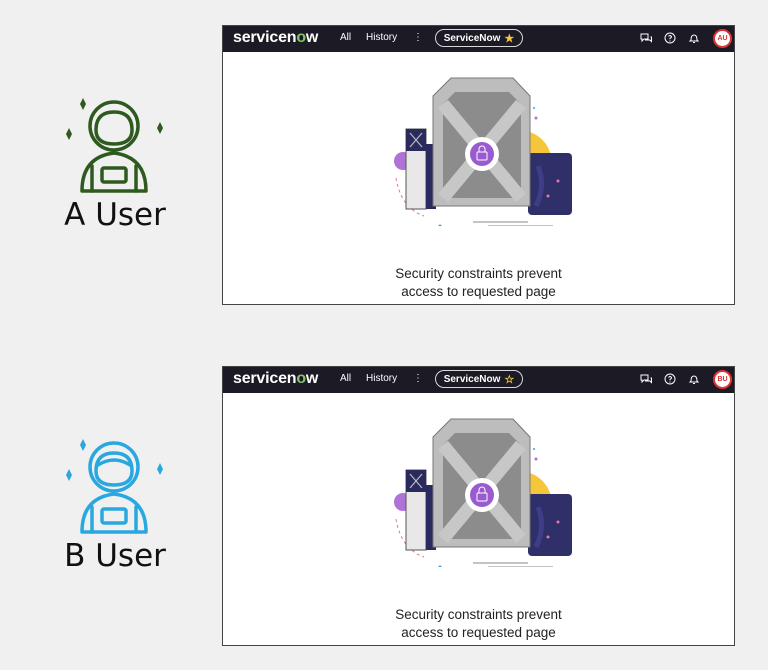 This screenshot has height=670, width=768. I want to click on user-b-label: B User, so click(115, 556).